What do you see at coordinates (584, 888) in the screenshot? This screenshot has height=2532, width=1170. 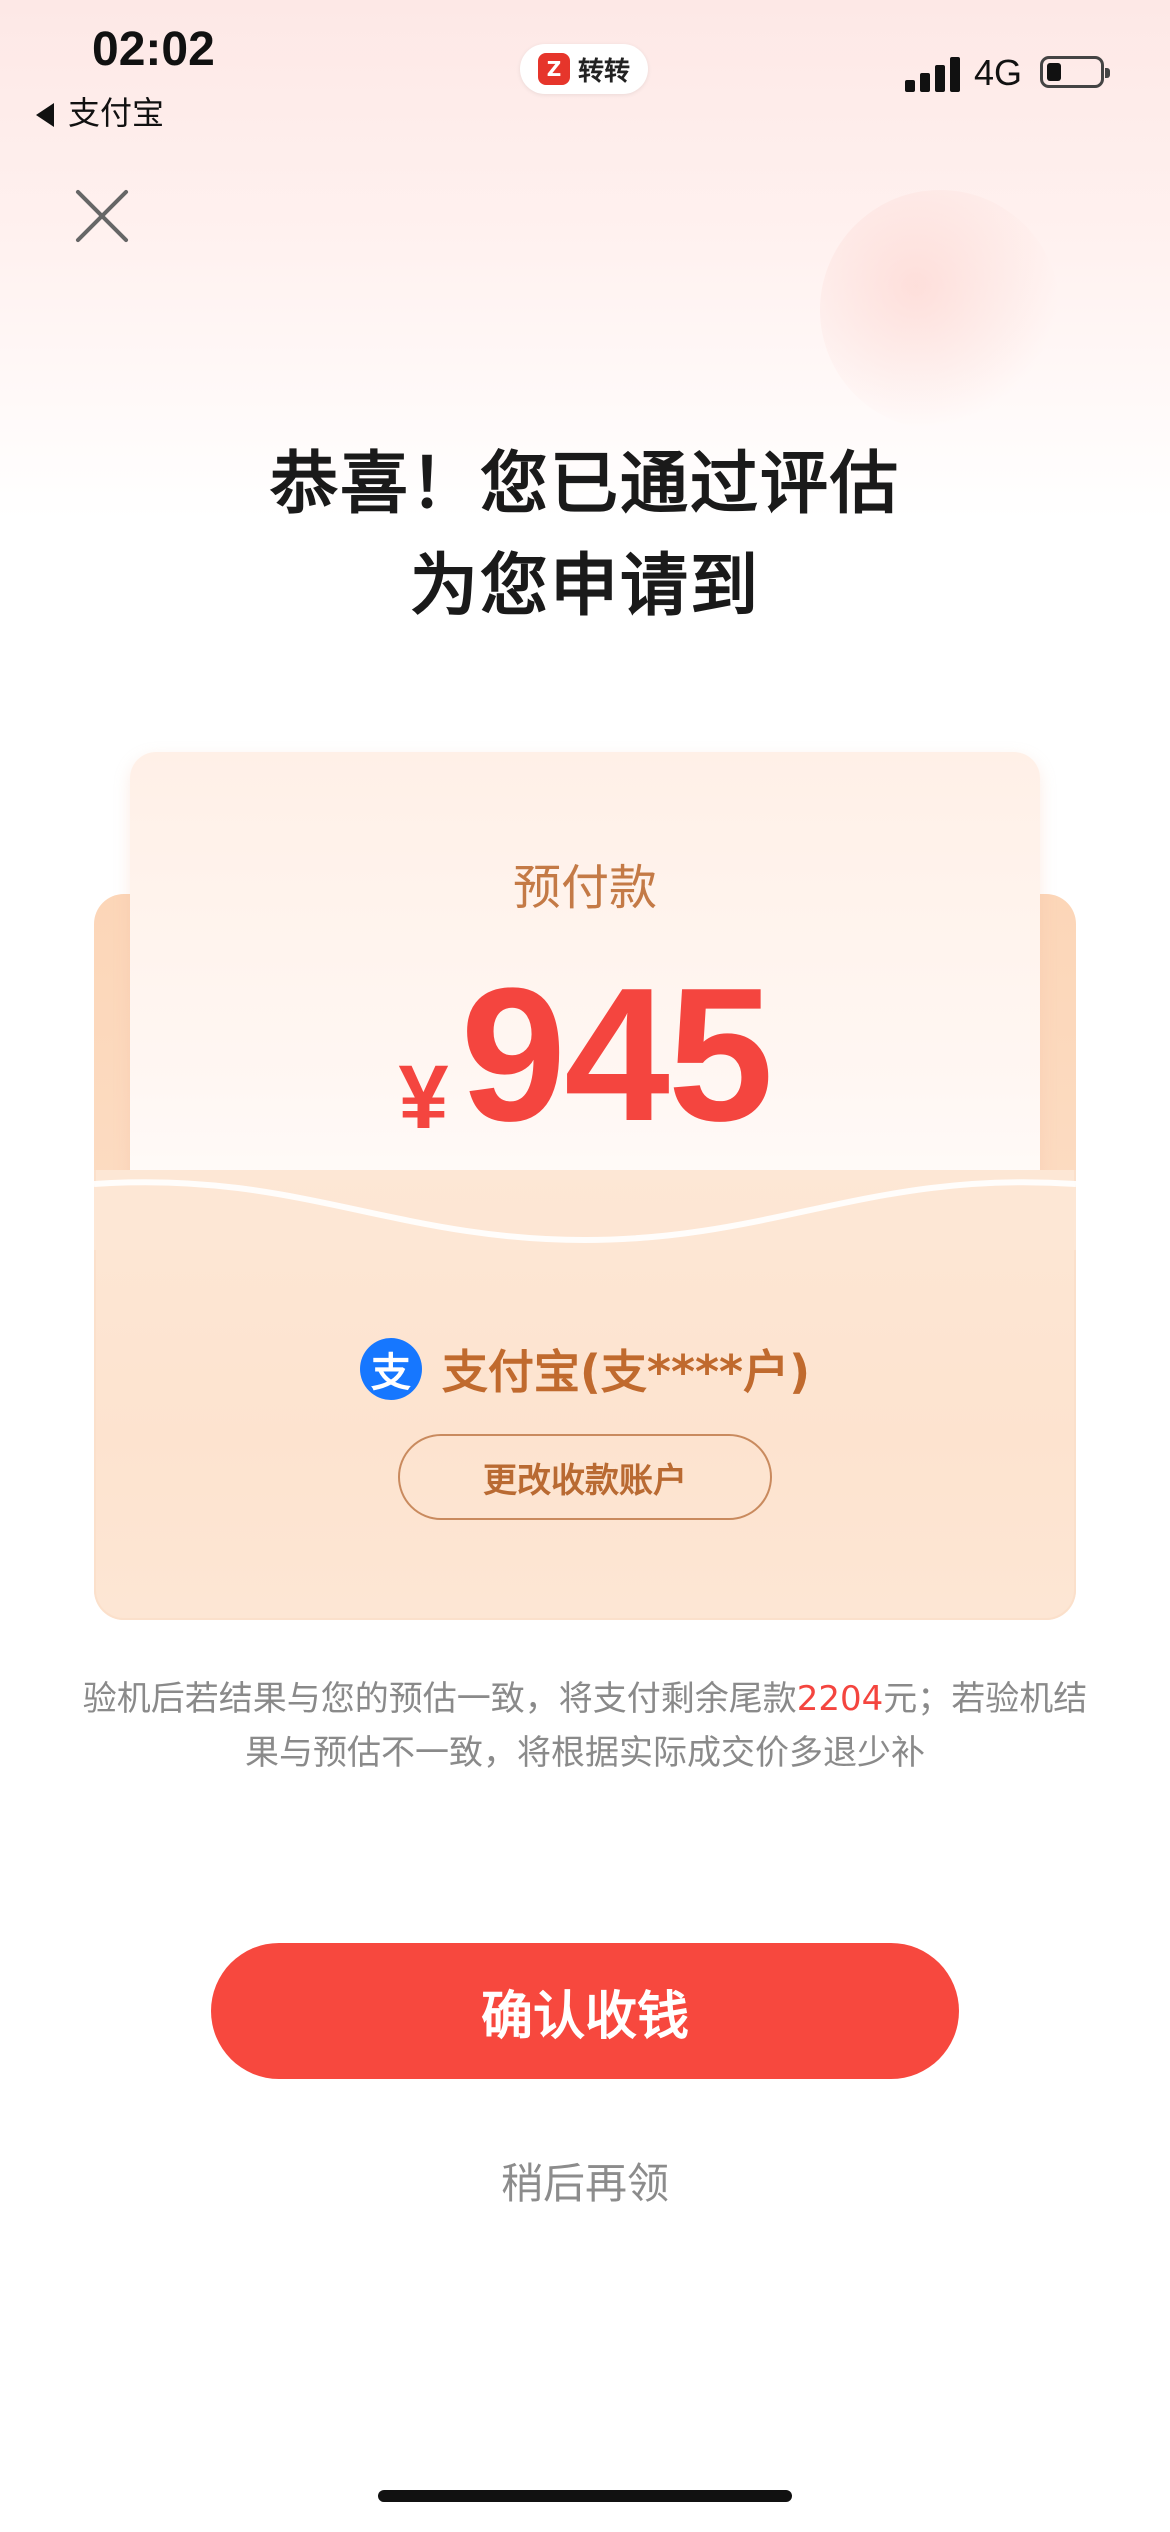 I see `prepay-label: 预付款` at bounding box center [584, 888].